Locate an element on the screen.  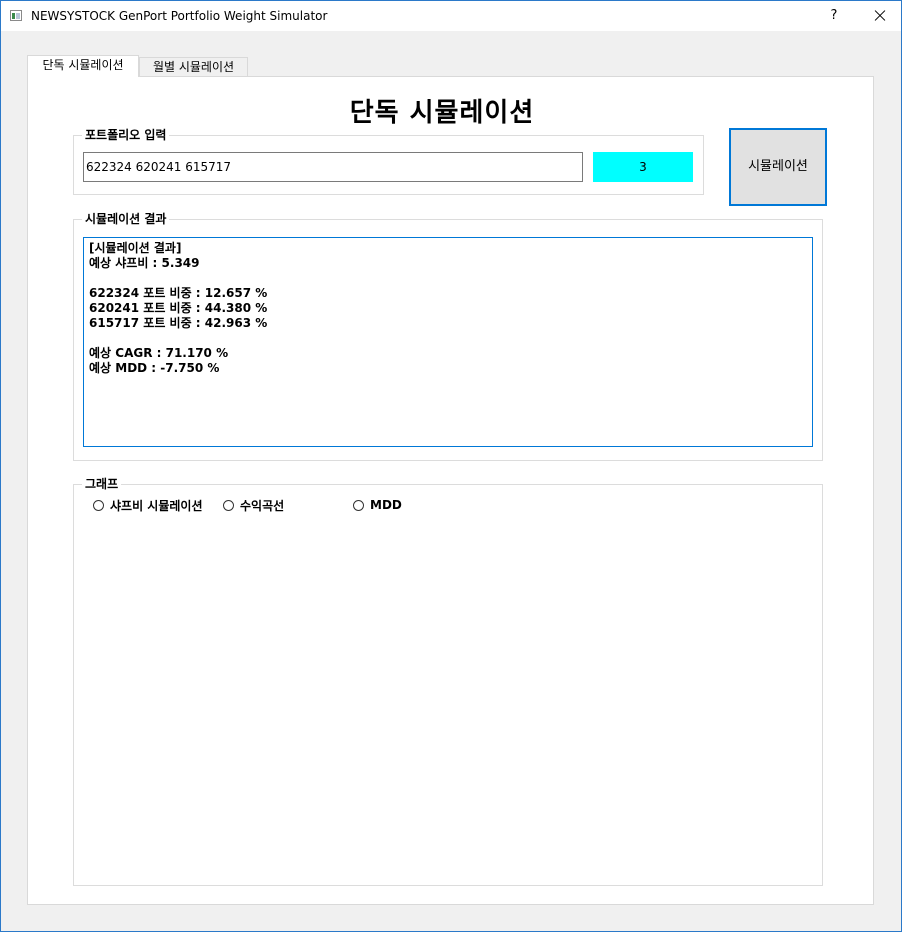
result-line: 예상 샤프비 : 5.349 is located at coordinates (144, 263).